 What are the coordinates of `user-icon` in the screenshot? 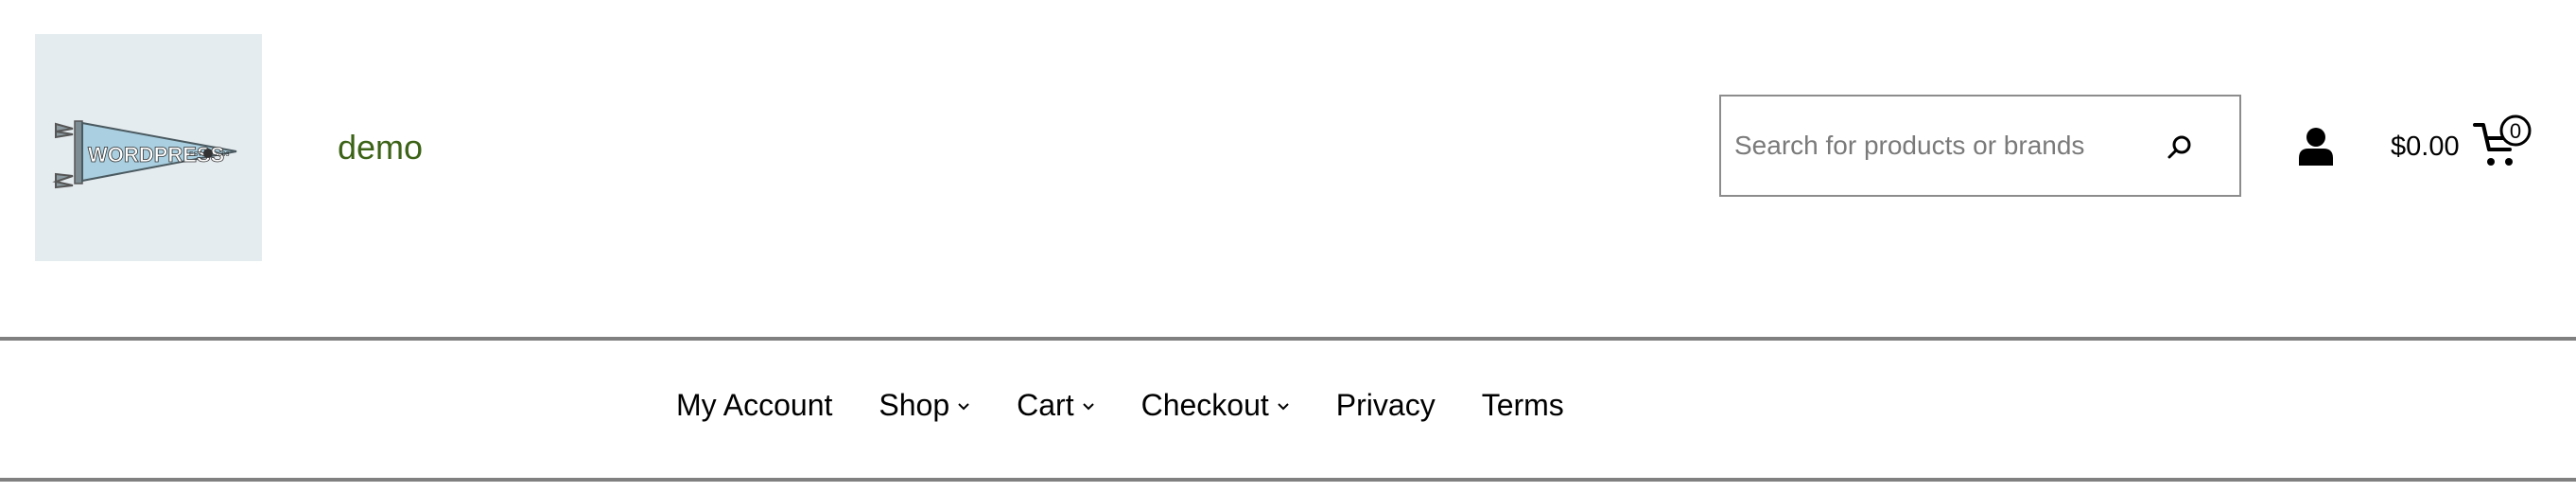 It's located at (2316, 147).